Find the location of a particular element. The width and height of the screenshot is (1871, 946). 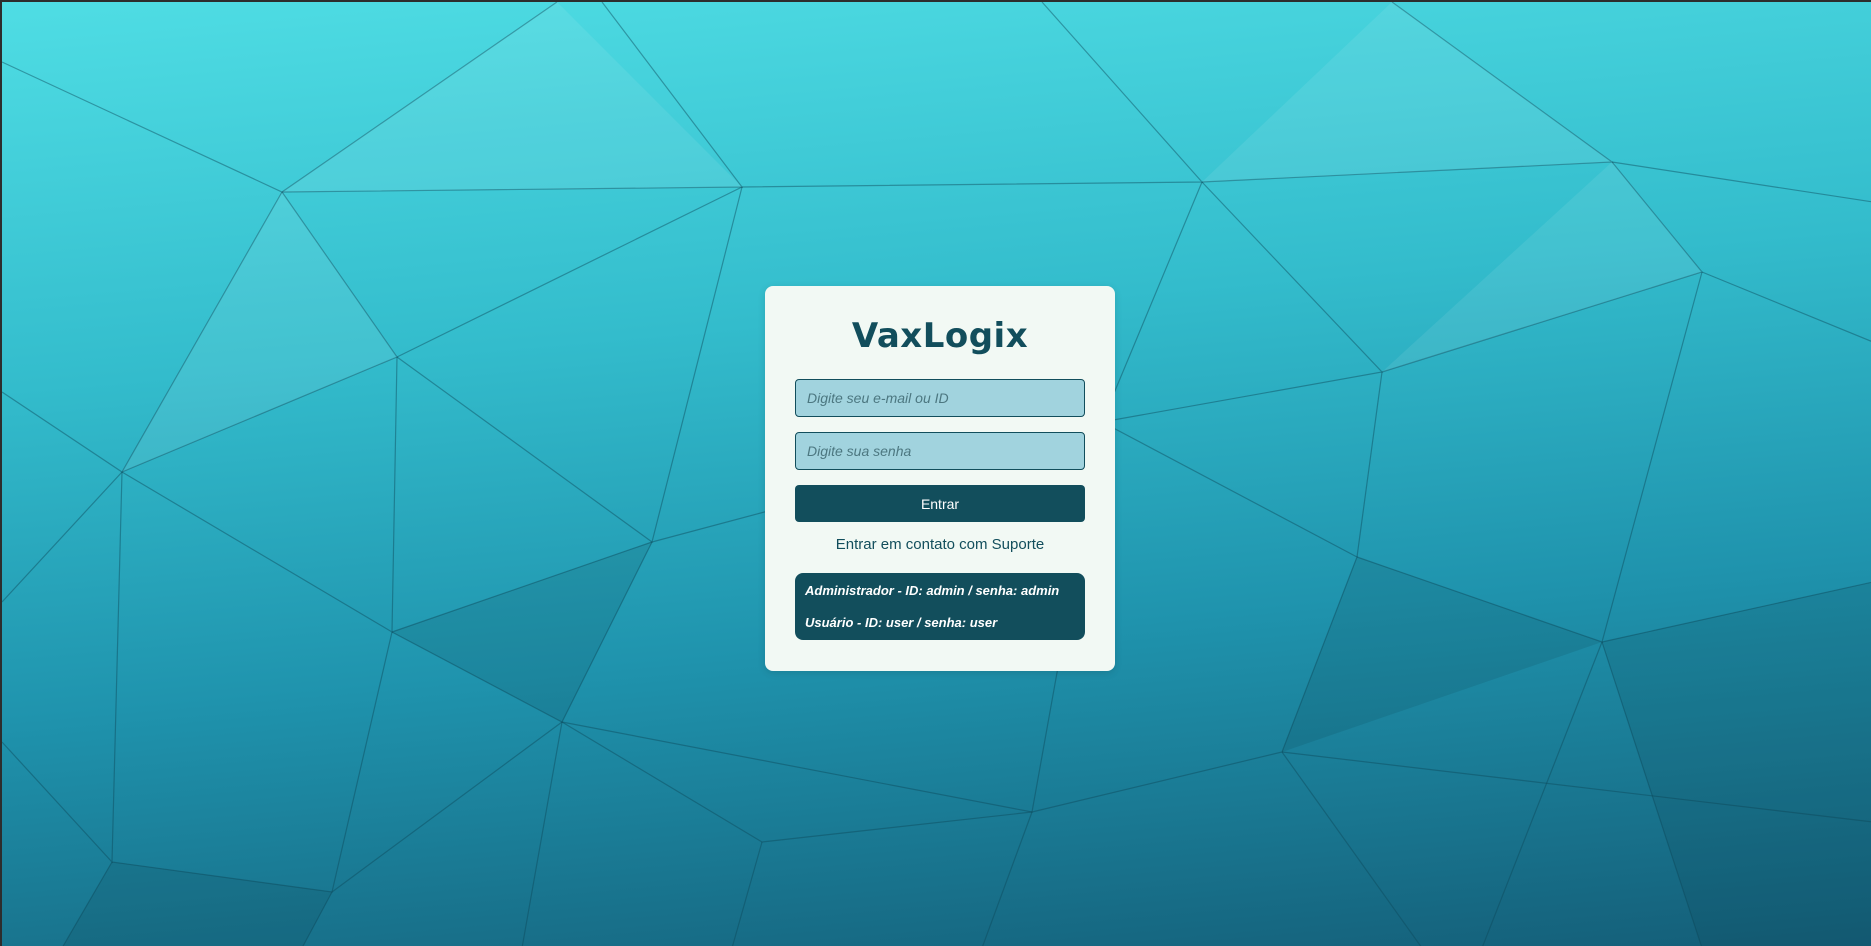

support-link: Entrar em contato com Suporte is located at coordinates (940, 544).